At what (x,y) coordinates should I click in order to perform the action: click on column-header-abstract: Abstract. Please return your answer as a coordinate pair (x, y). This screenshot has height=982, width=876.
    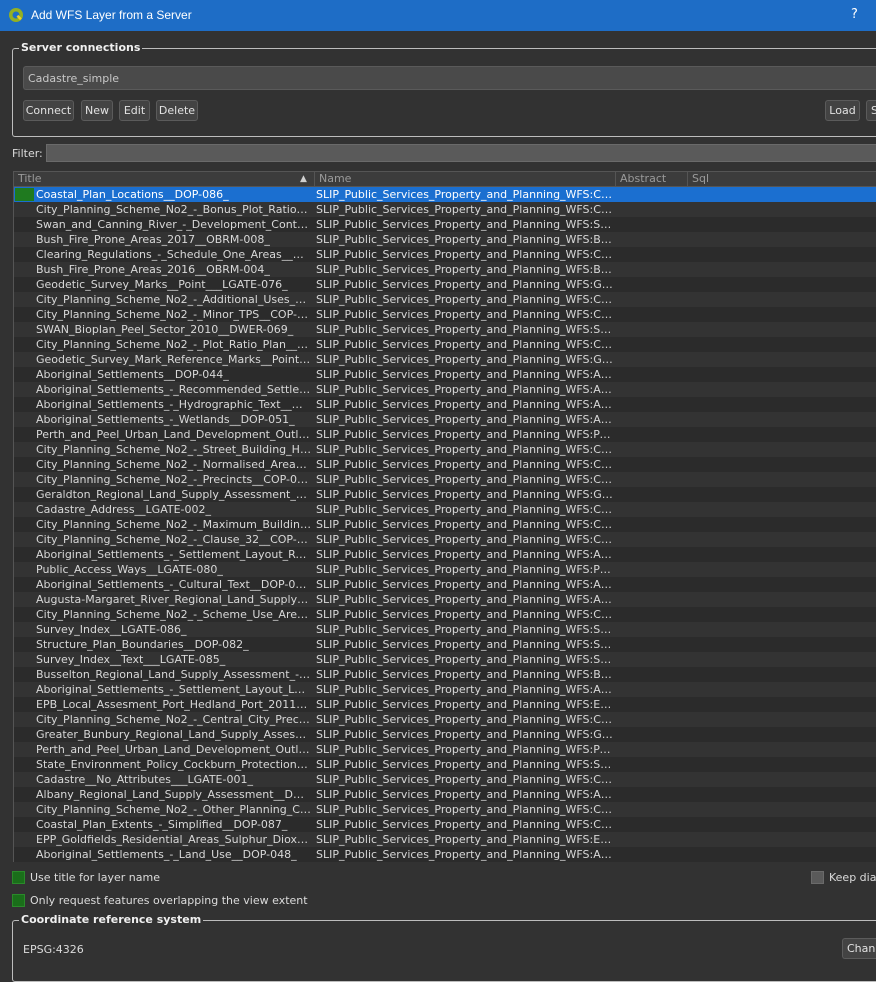
    Looking at the image, I should click on (652, 179).